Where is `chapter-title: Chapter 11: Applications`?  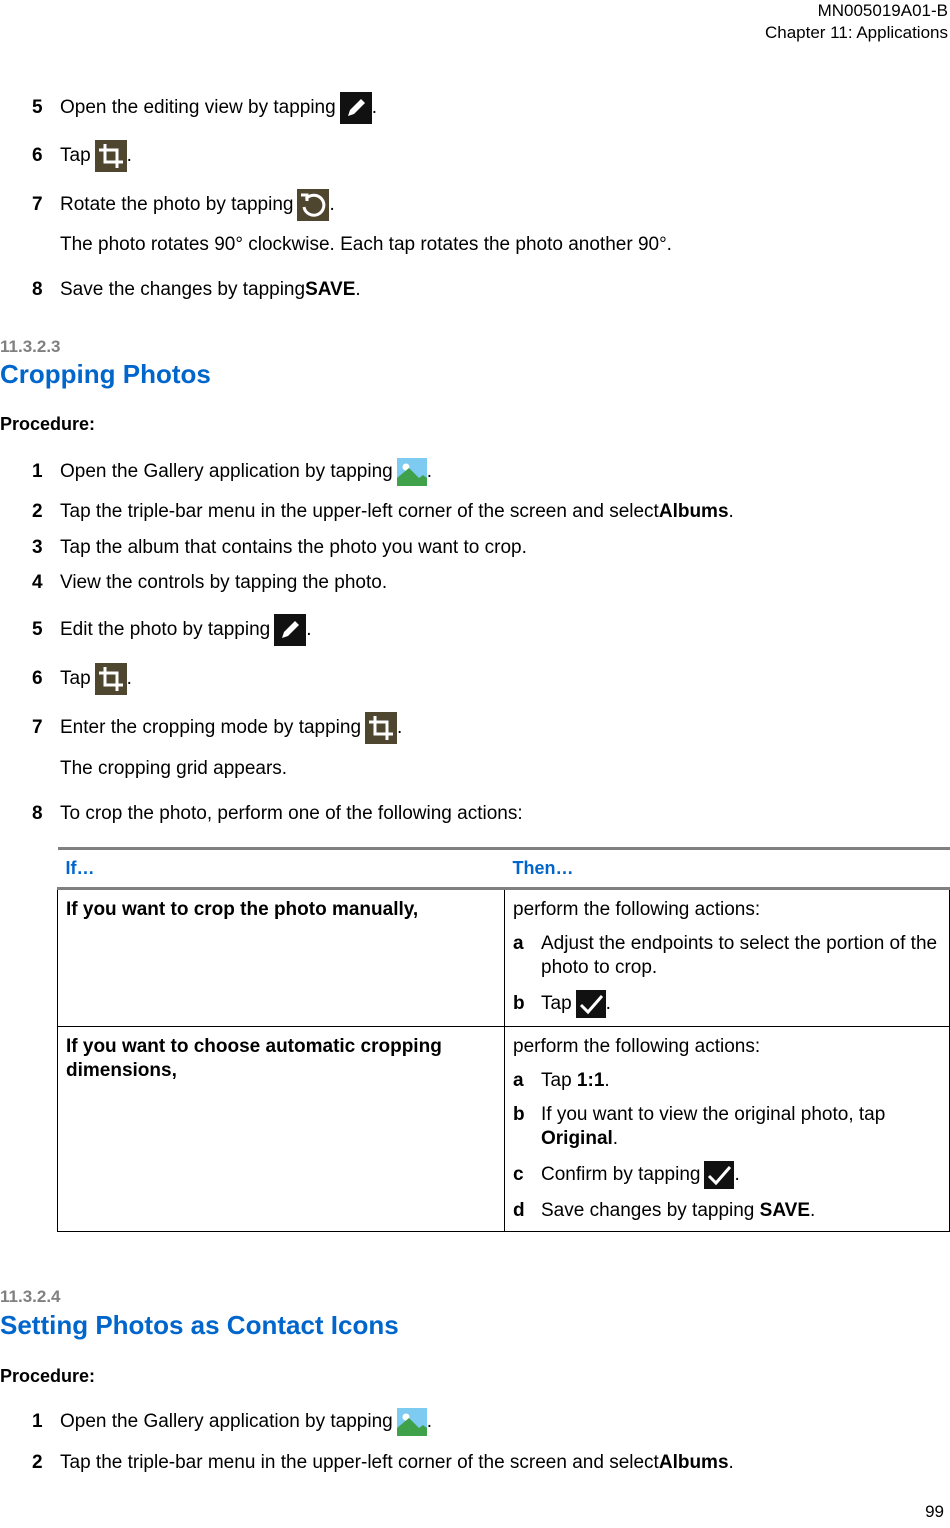
chapter-title: Chapter 11: Applications is located at coordinates (856, 32).